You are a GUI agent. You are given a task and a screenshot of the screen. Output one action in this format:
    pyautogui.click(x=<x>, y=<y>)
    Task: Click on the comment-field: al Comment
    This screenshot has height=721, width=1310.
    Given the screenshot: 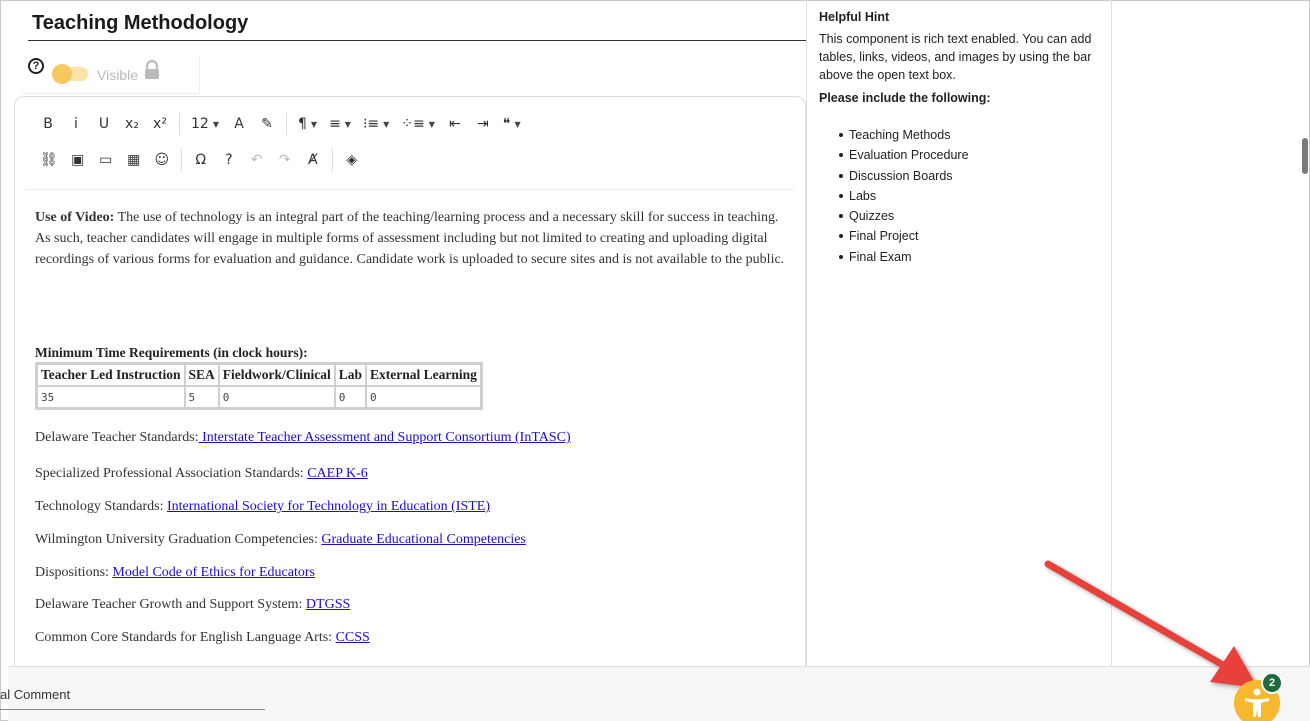 What is the action you would take?
    pyautogui.click(x=132, y=692)
    